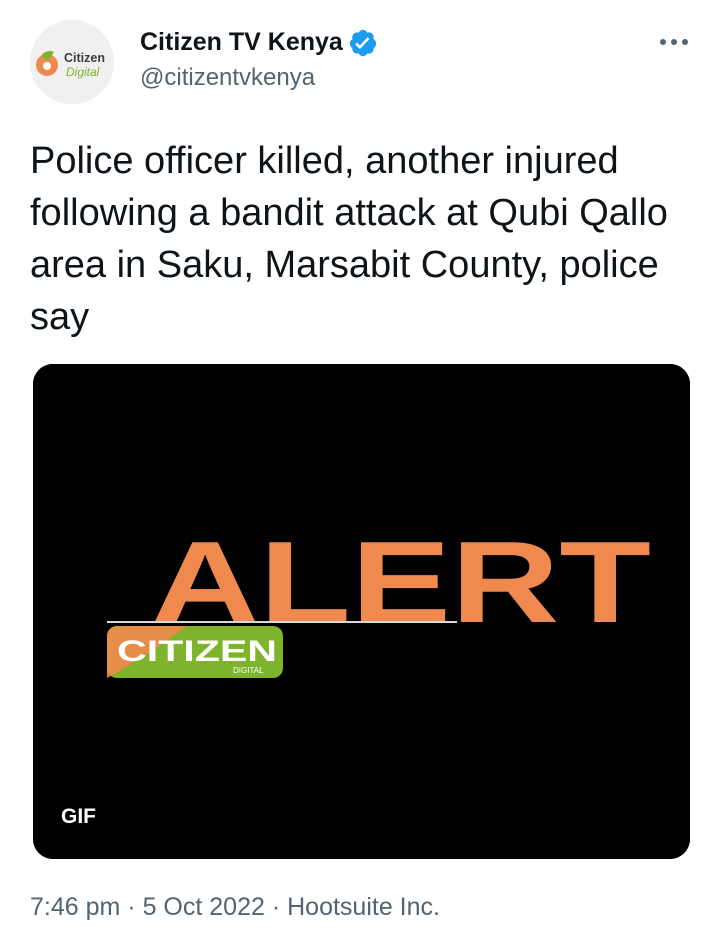 The image size is (720, 945). What do you see at coordinates (363, 907) in the screenshot?
I see `tweet-source: Hootsuite Inc.` at bounding box center [363, 907].